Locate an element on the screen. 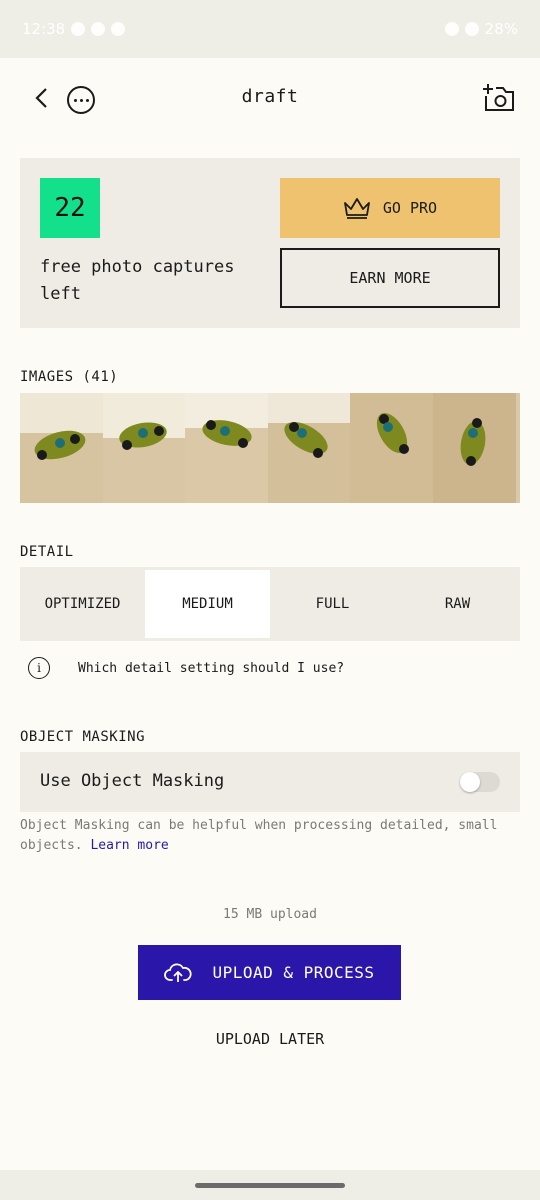  battery-level: 28% is located at coordinates (501, 29).